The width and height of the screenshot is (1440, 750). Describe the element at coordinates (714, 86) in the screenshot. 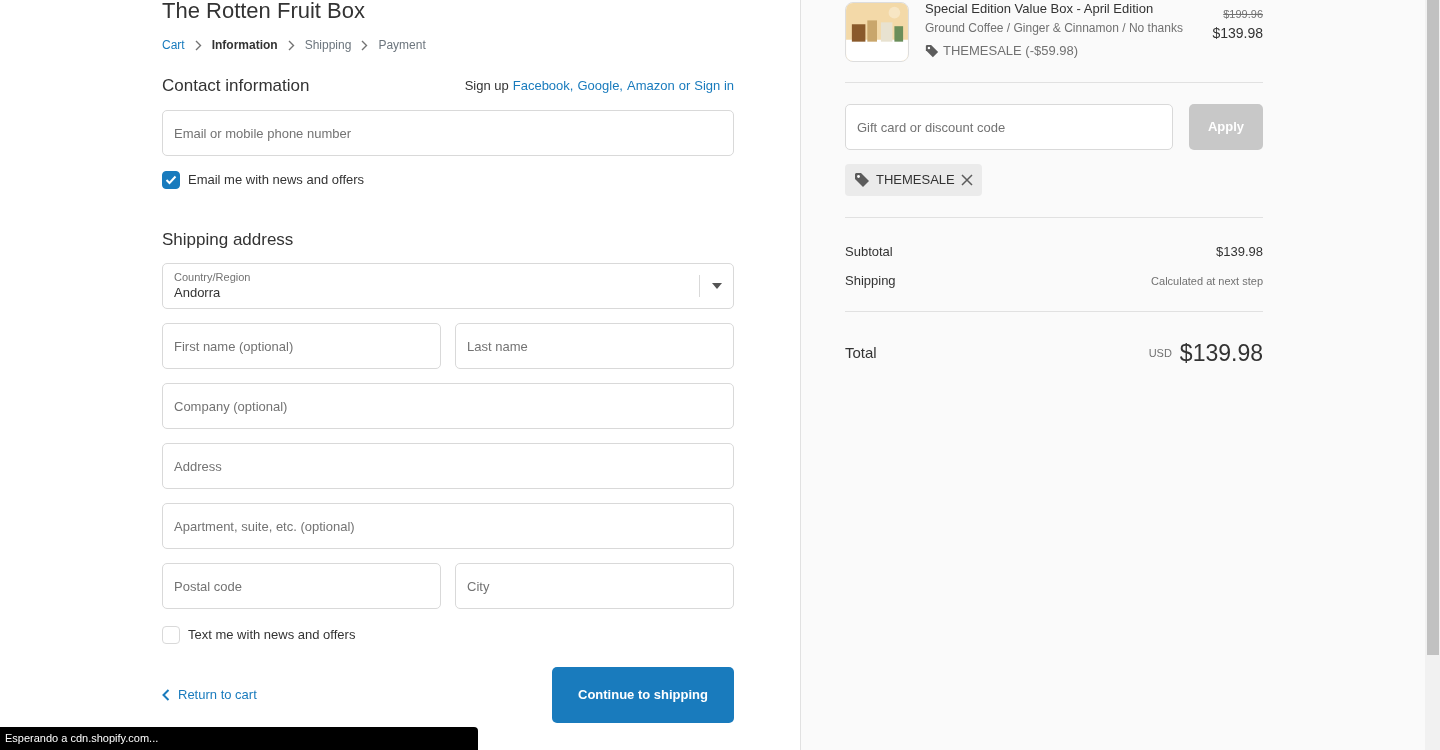

I see `signin-link: Sign in` at that location.